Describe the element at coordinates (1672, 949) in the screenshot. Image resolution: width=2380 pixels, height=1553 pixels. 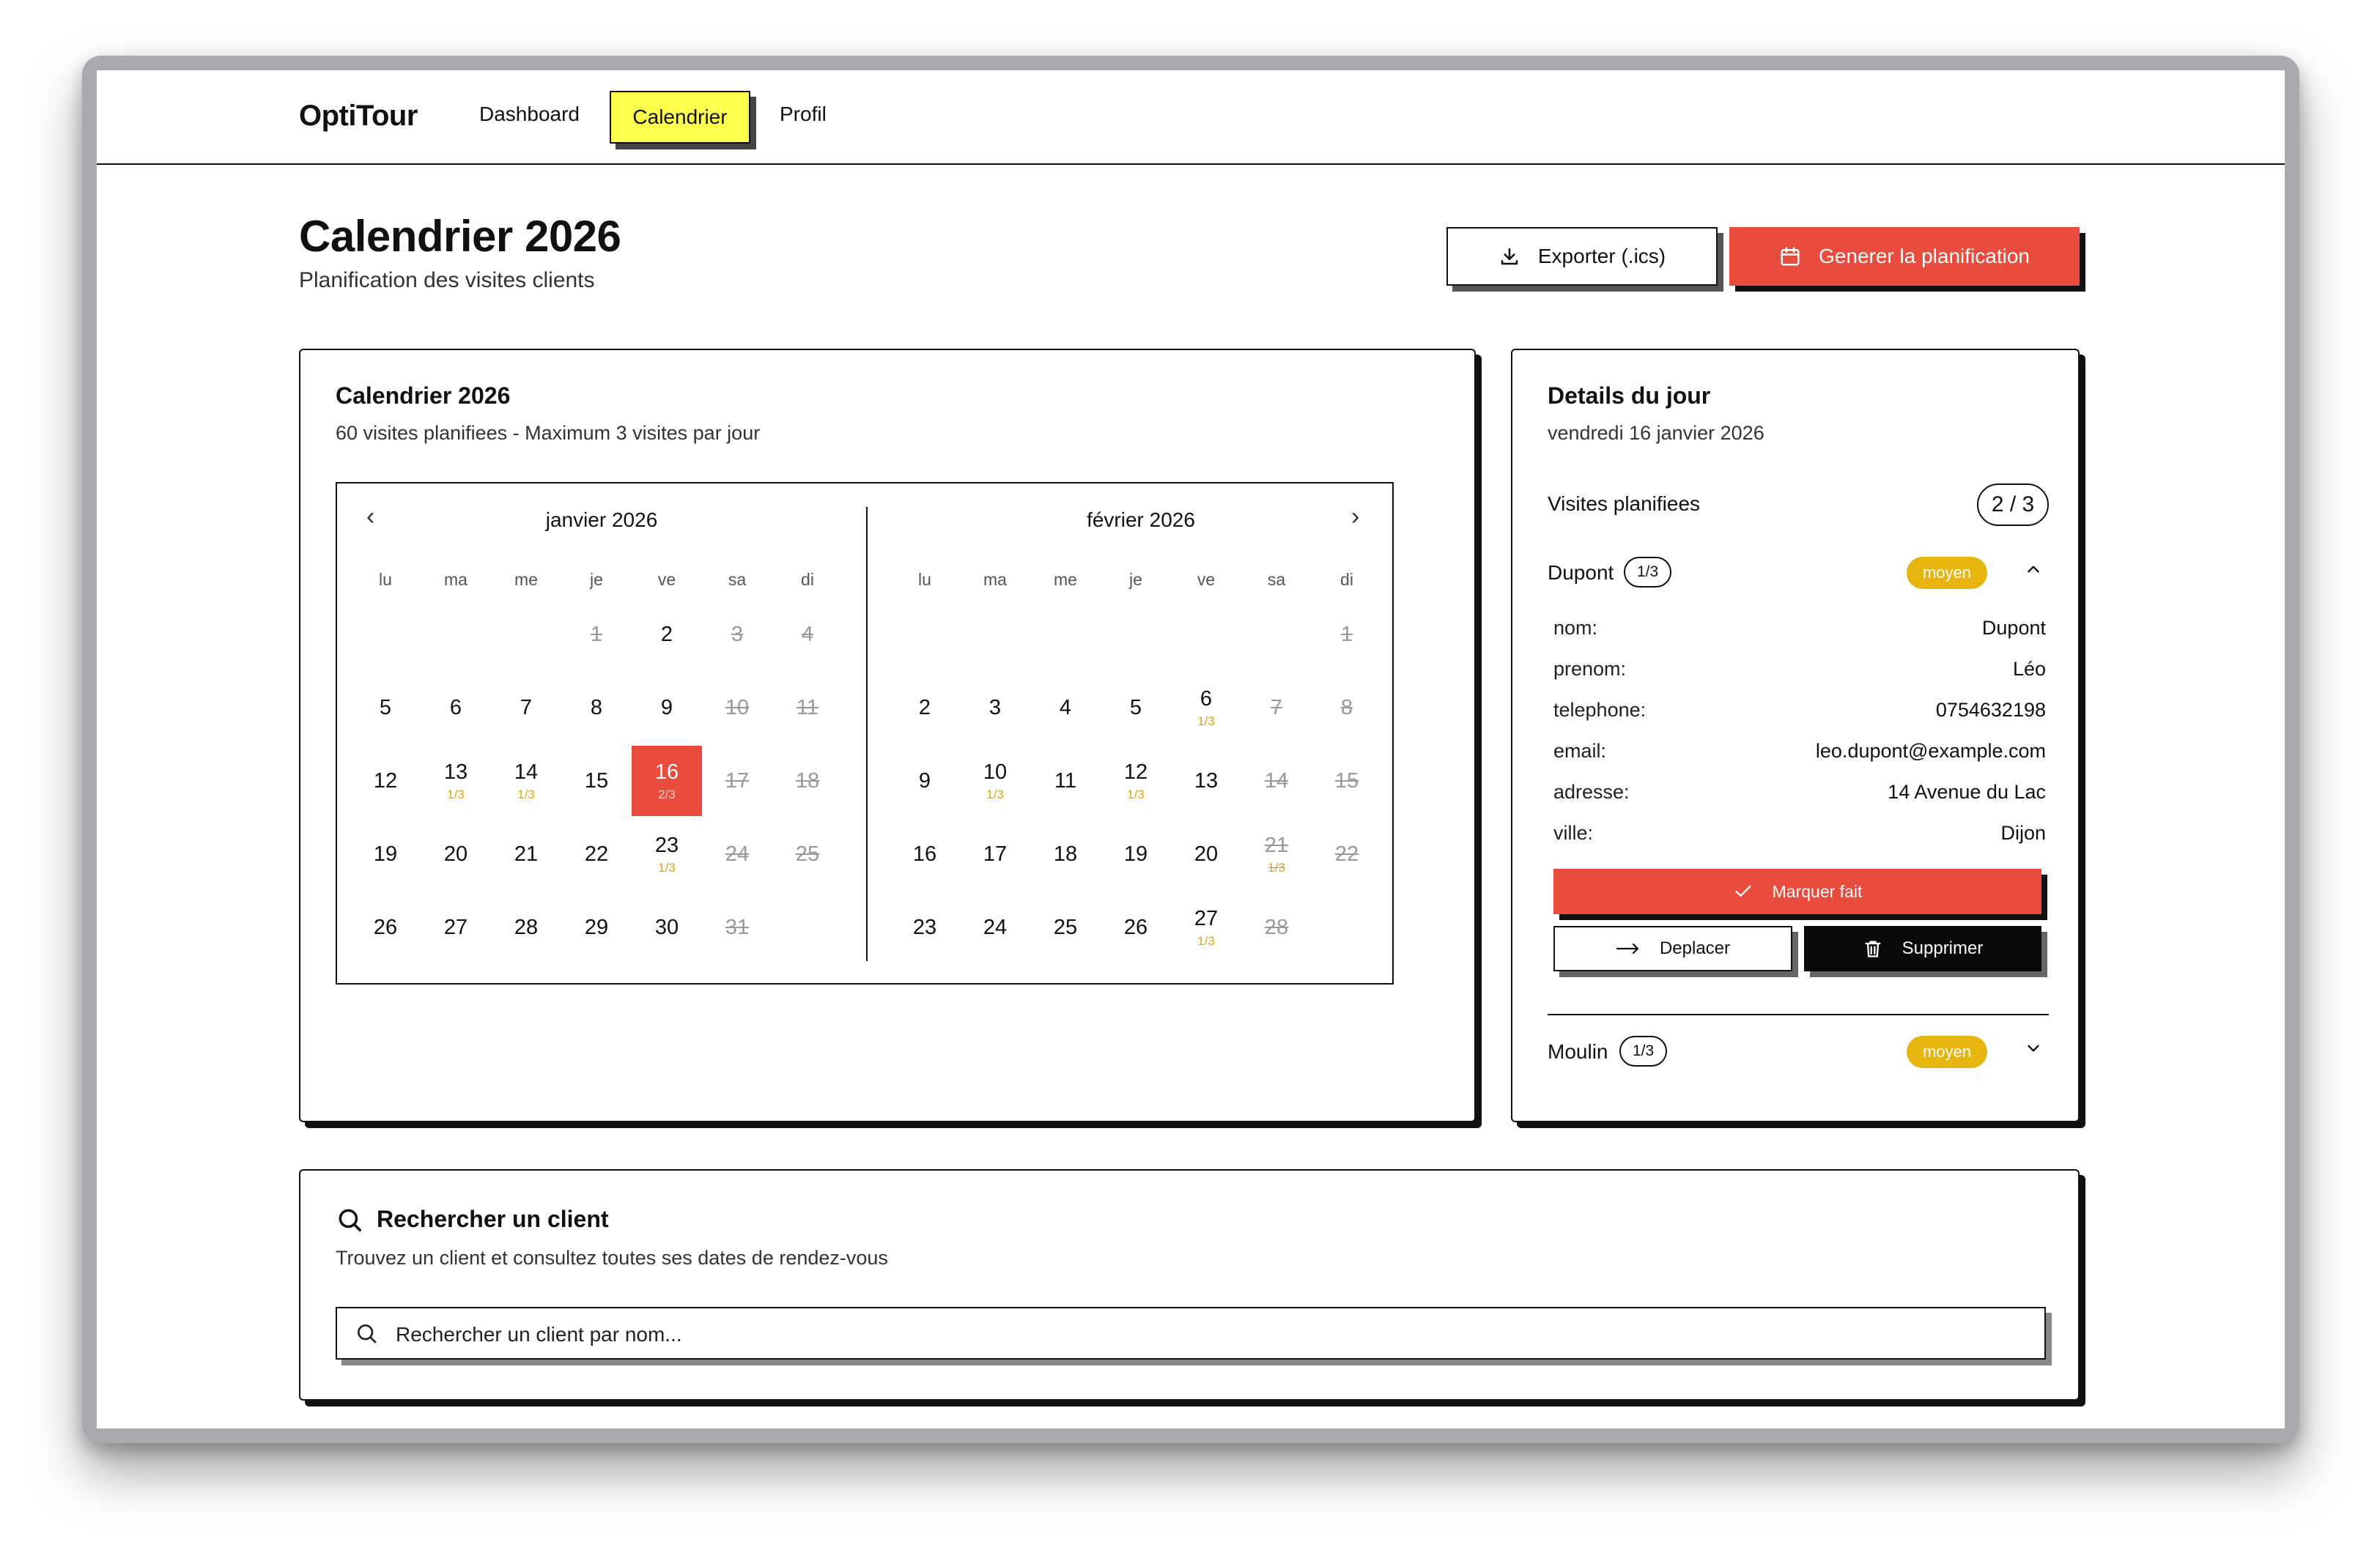
I see `move-button: Deplacer` at that location.